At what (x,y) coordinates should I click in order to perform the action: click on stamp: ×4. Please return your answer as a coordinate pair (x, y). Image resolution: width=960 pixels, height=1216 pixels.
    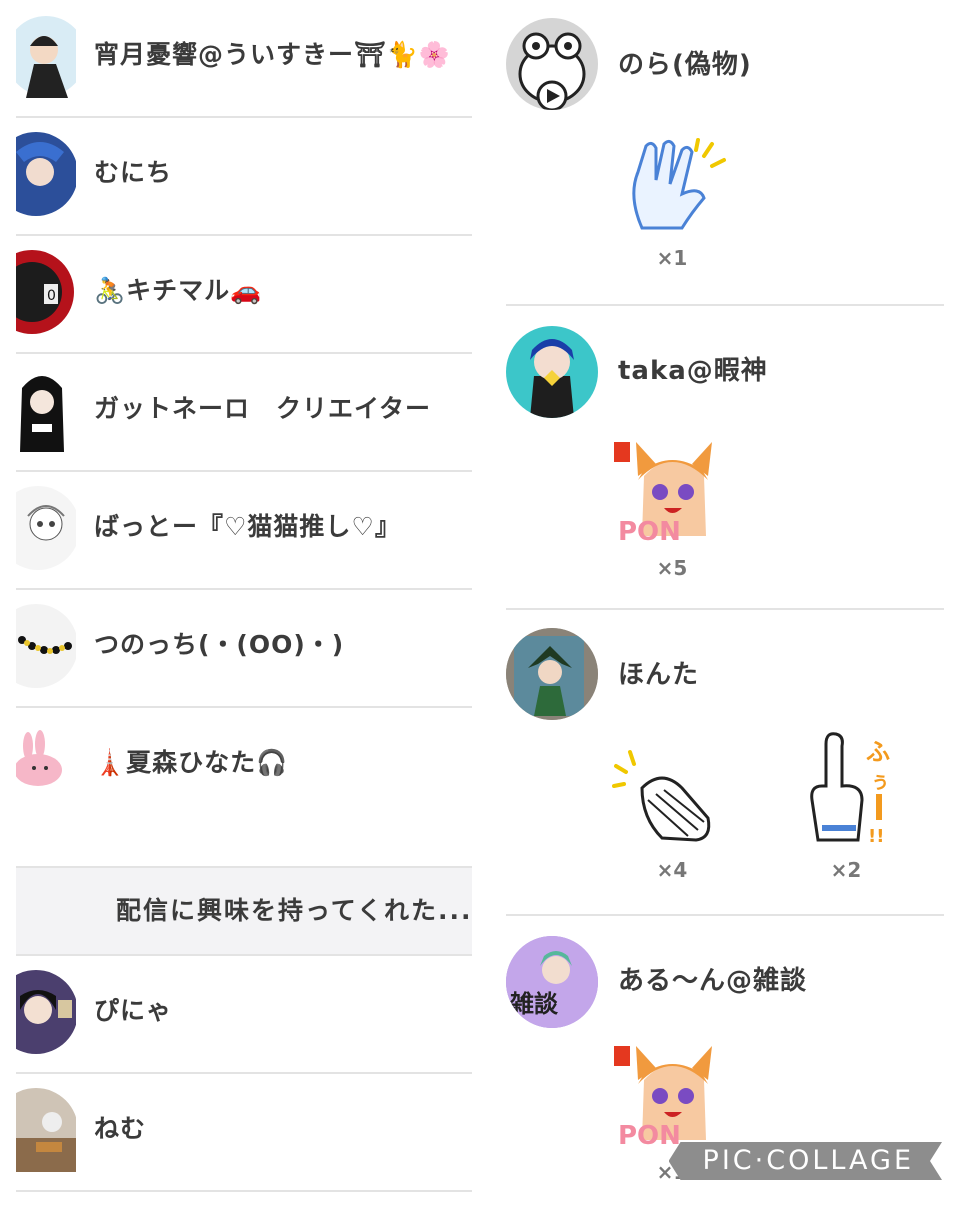
    Looking at the image, I should click on (672, 815).